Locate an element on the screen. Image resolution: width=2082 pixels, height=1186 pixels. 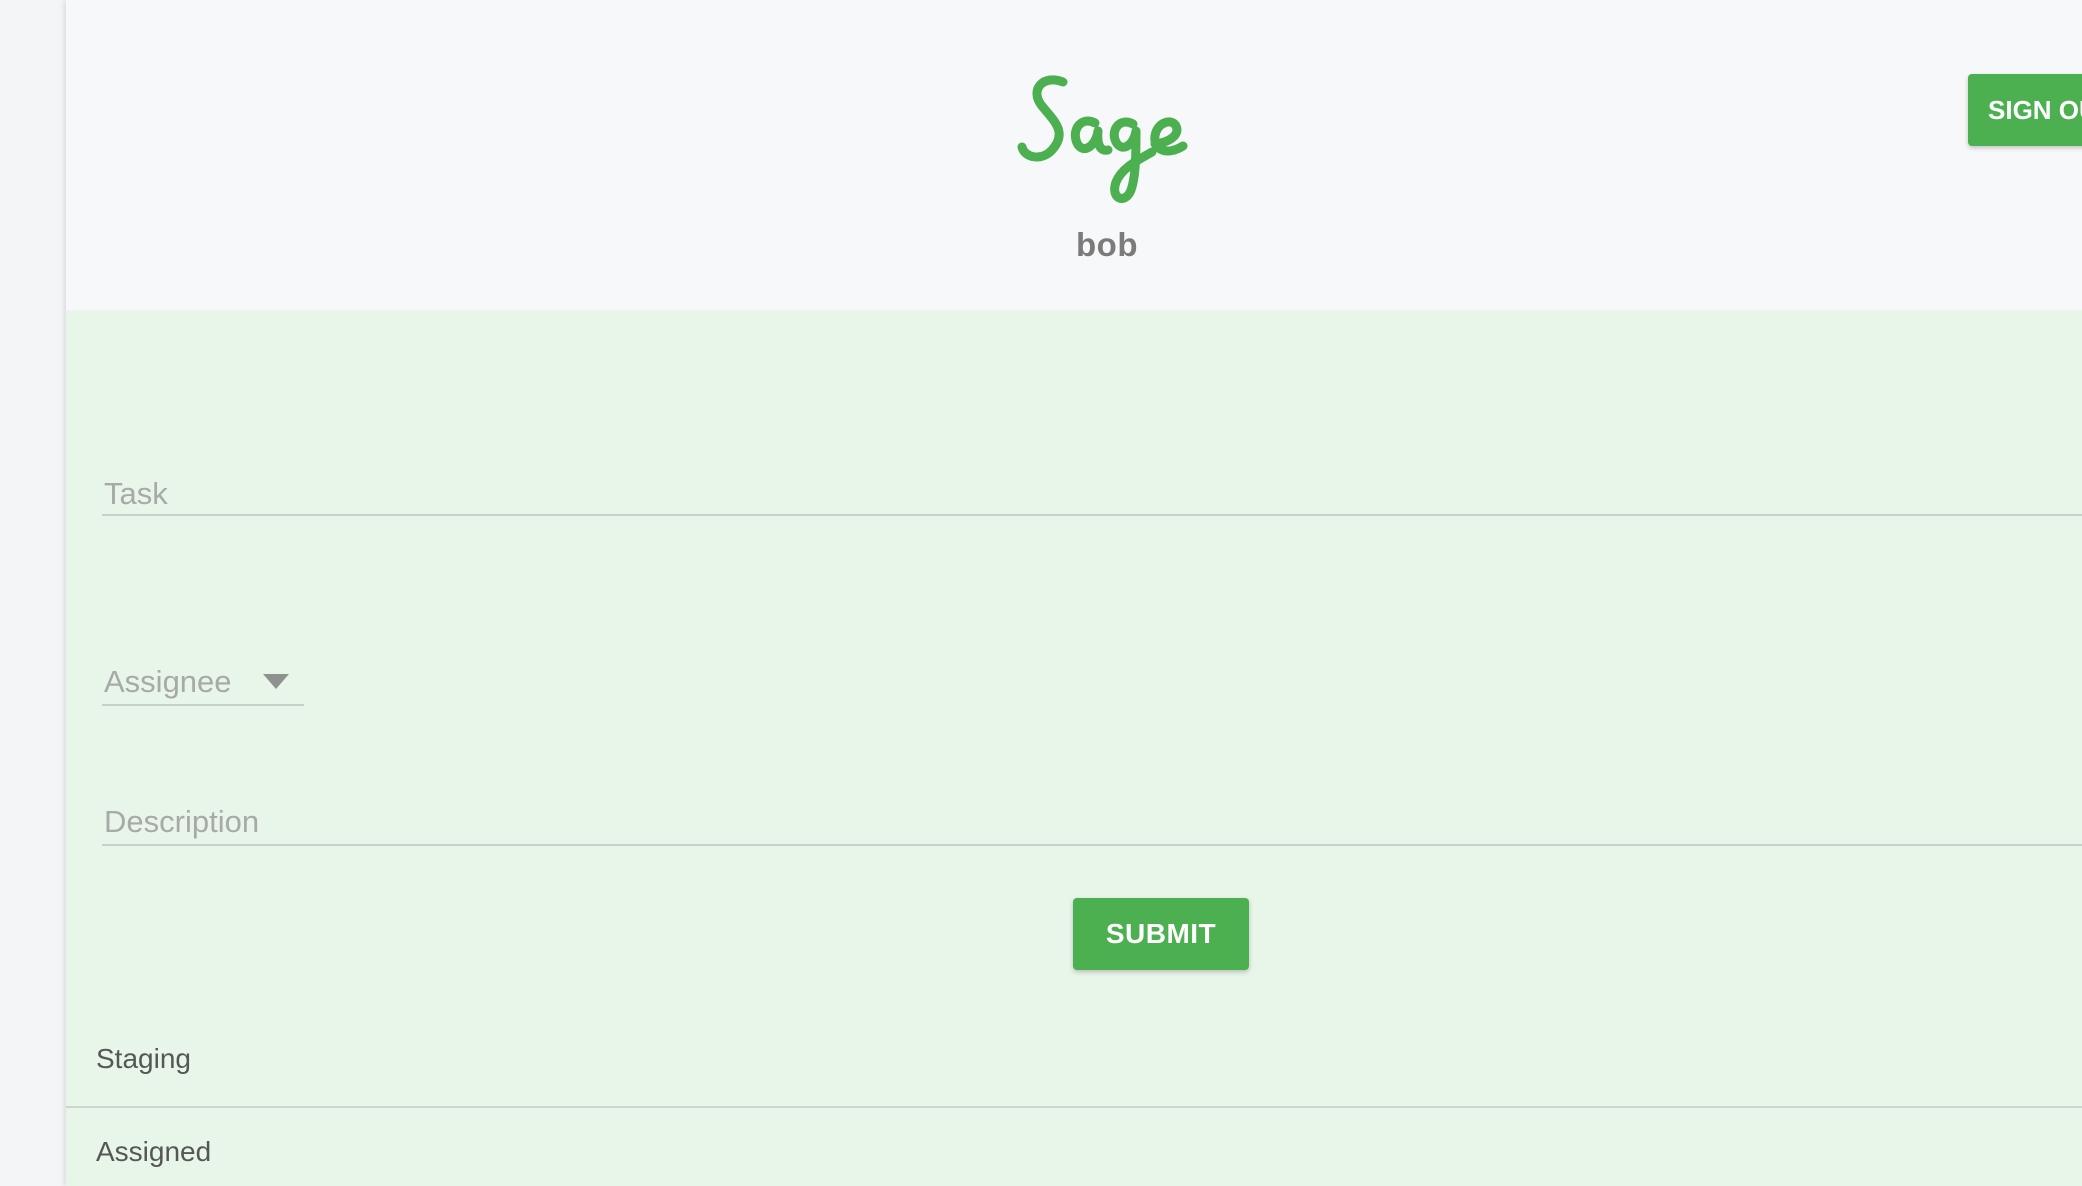
task-input-underline is located at coordinates (1092, 515).